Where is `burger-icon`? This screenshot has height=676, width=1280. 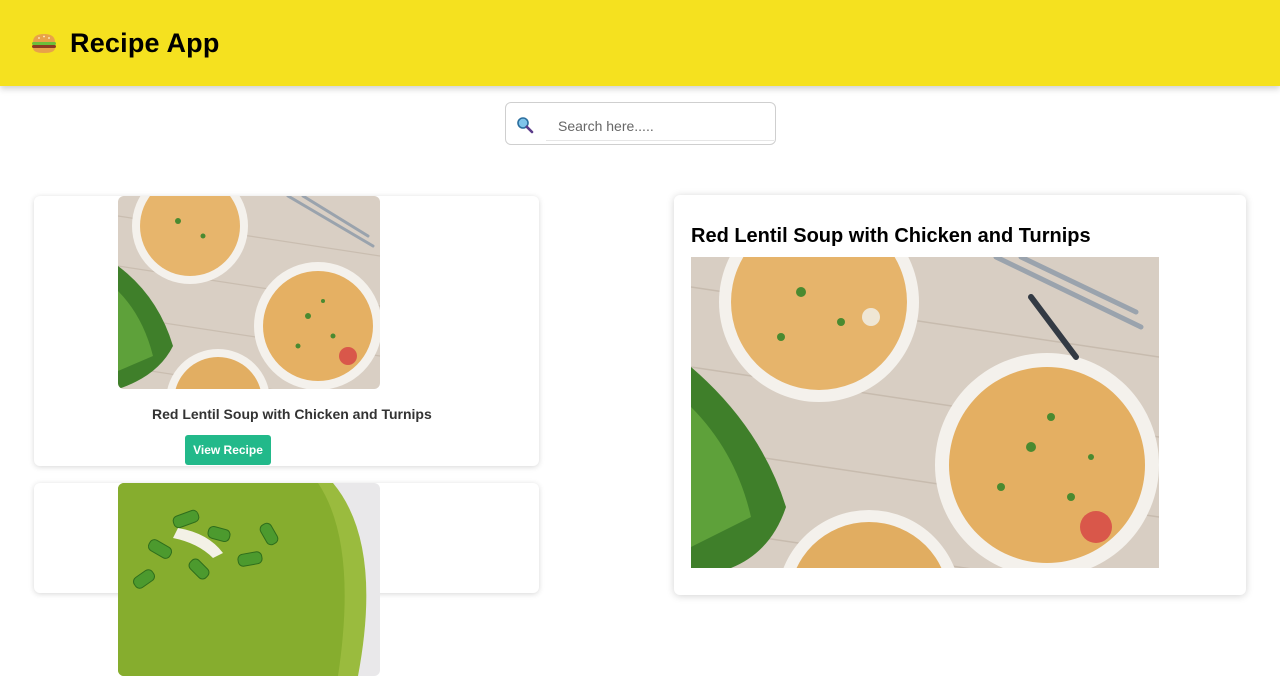 burger-icon is located at coordinates (44, 43).